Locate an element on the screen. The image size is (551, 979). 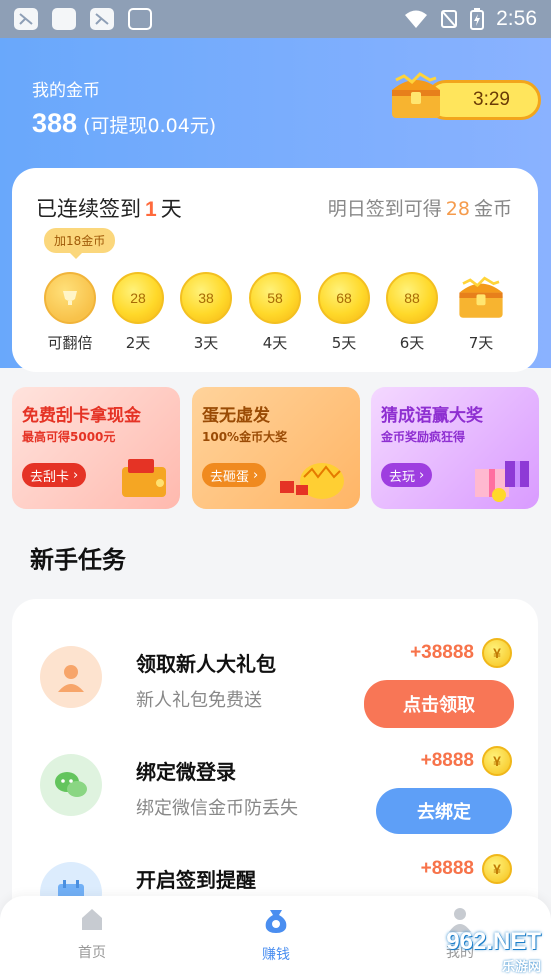
watermark-logo: 962.NET 乐游网 is located at coordinates (493, 951).